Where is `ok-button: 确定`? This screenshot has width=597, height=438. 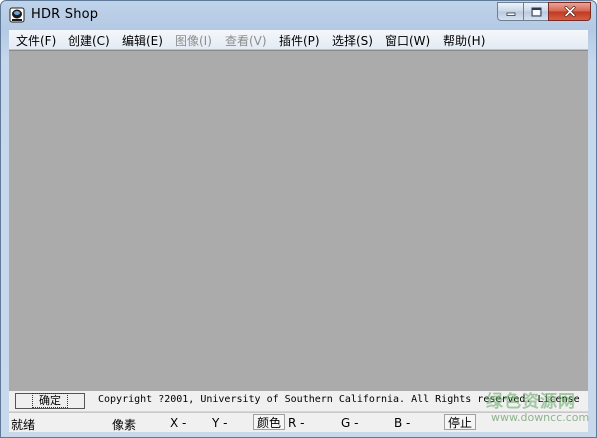 ok-button: 确定 is located at coordinates (50, 401).